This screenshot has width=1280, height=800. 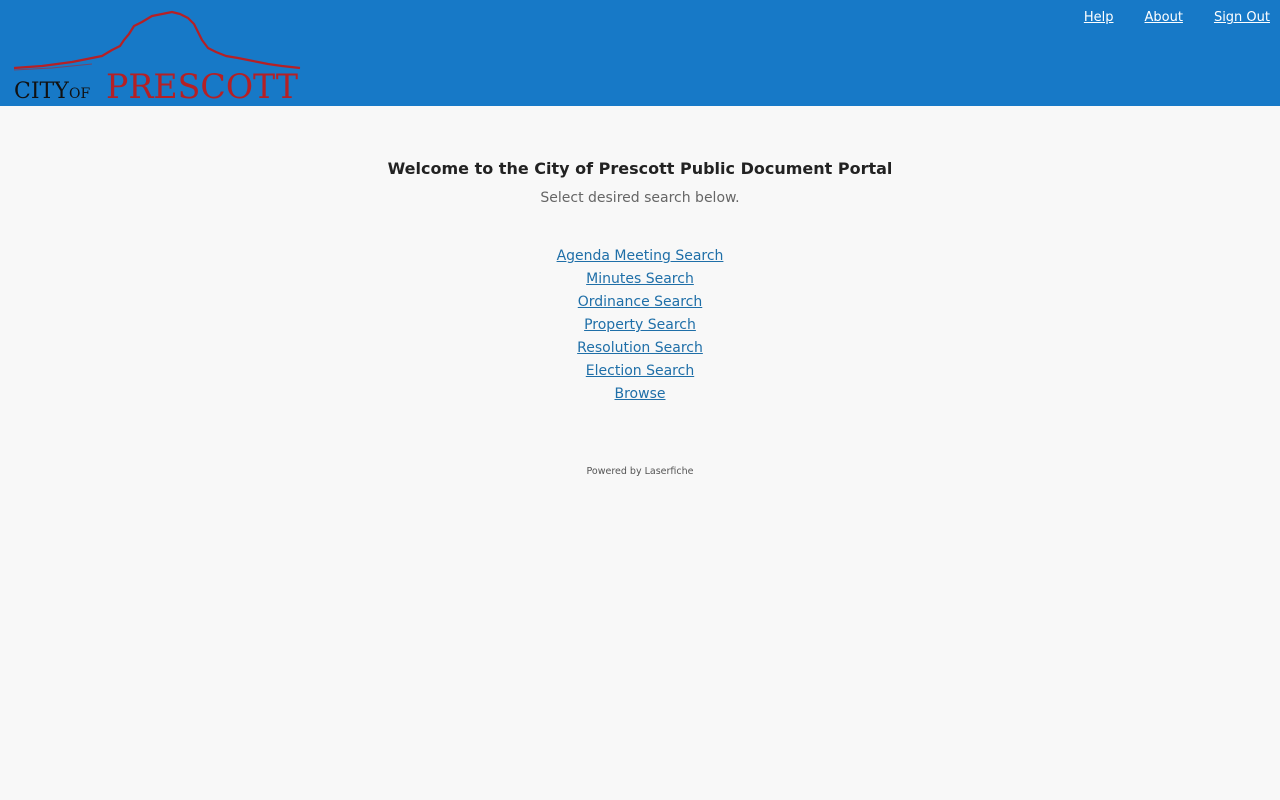 I want to click on list-item: Minutes Search, so click(x=640, y=278).